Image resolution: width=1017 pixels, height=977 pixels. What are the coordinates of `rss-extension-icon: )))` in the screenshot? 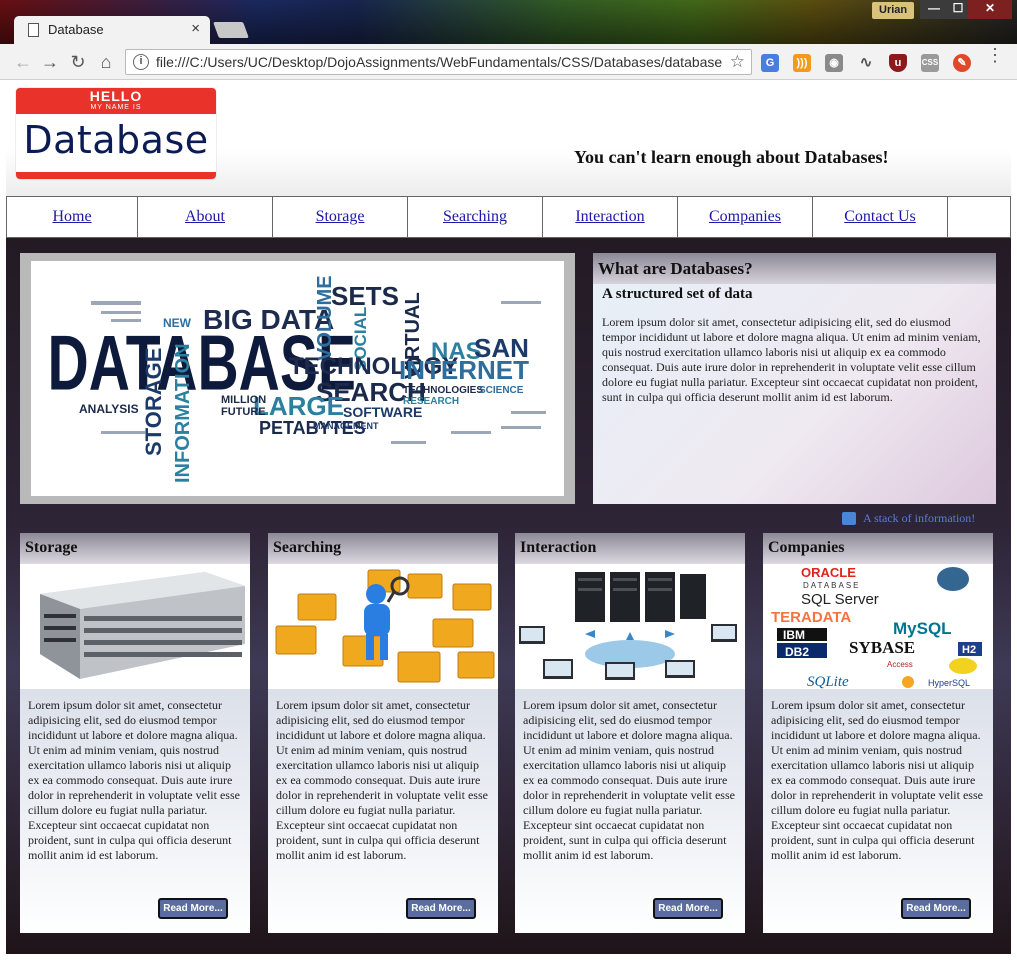 It's located at (802, 63).